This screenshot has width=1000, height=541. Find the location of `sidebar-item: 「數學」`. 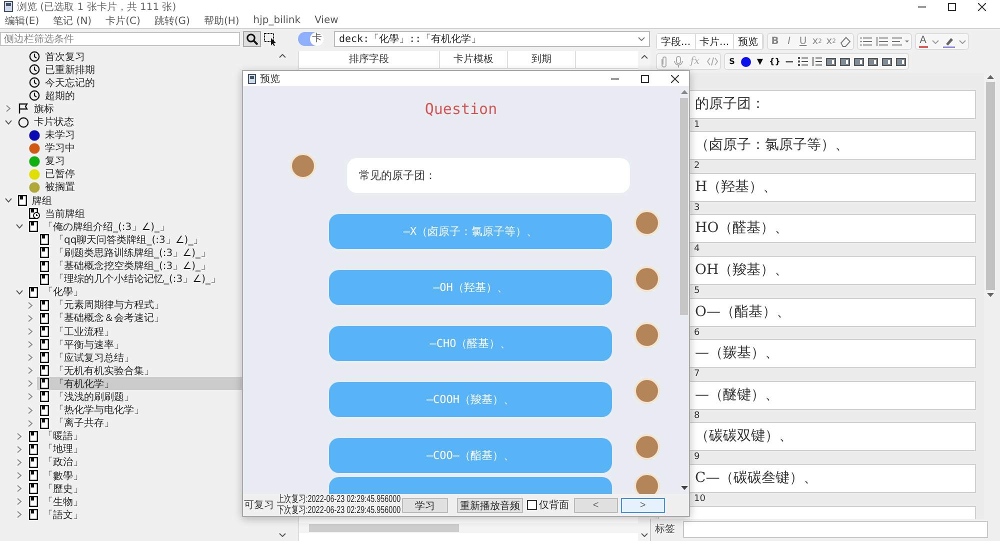

sidebar-item: 「數學」 is located at coordinates (56, 475).